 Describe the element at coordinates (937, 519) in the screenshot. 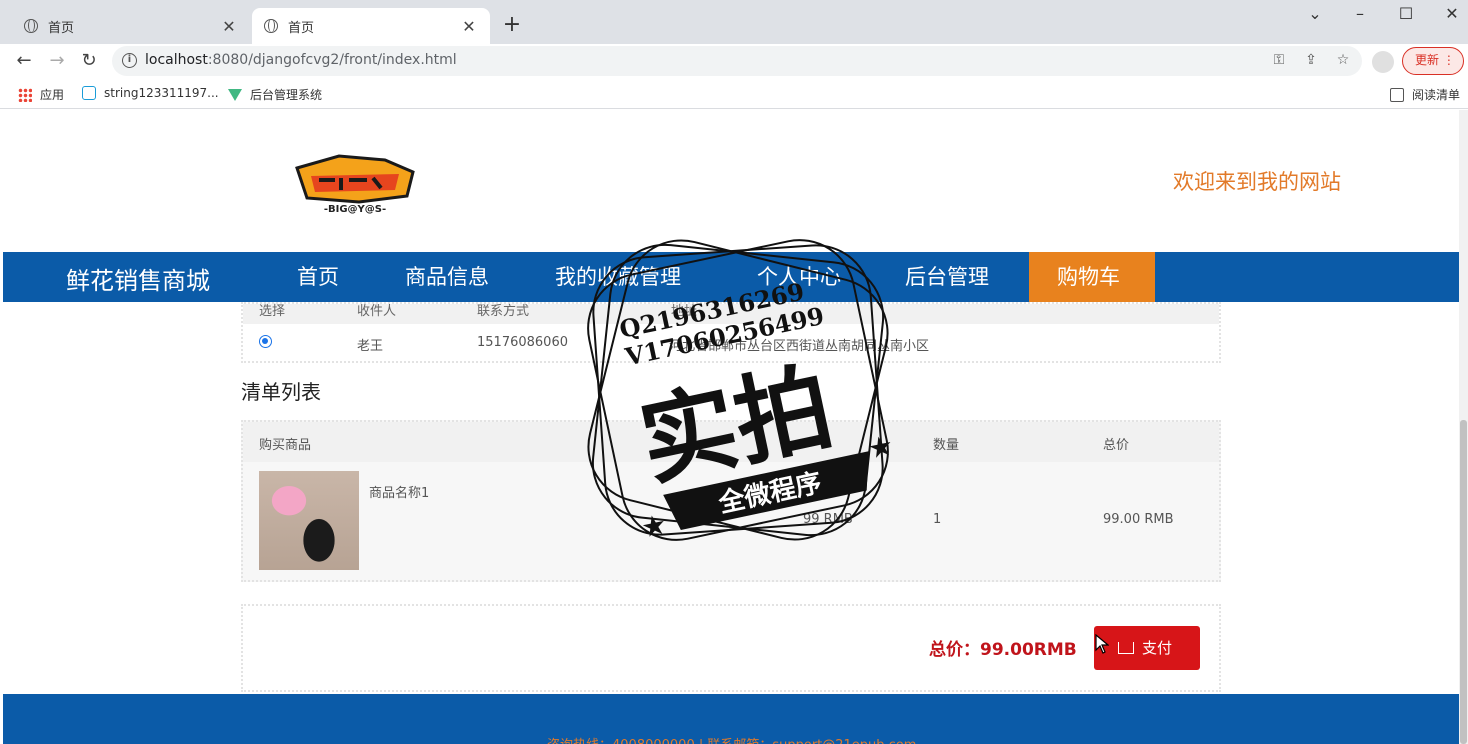

I see `product-quantity: 1` at that location.